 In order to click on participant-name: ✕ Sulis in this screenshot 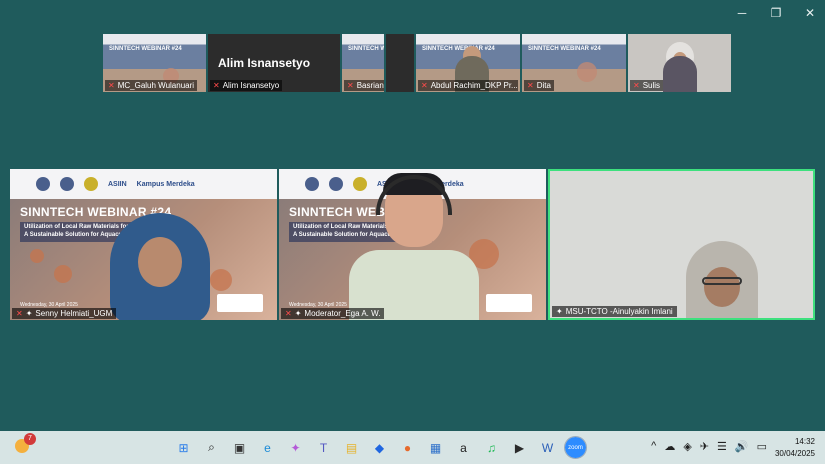, I will do `click(647, 85)`.